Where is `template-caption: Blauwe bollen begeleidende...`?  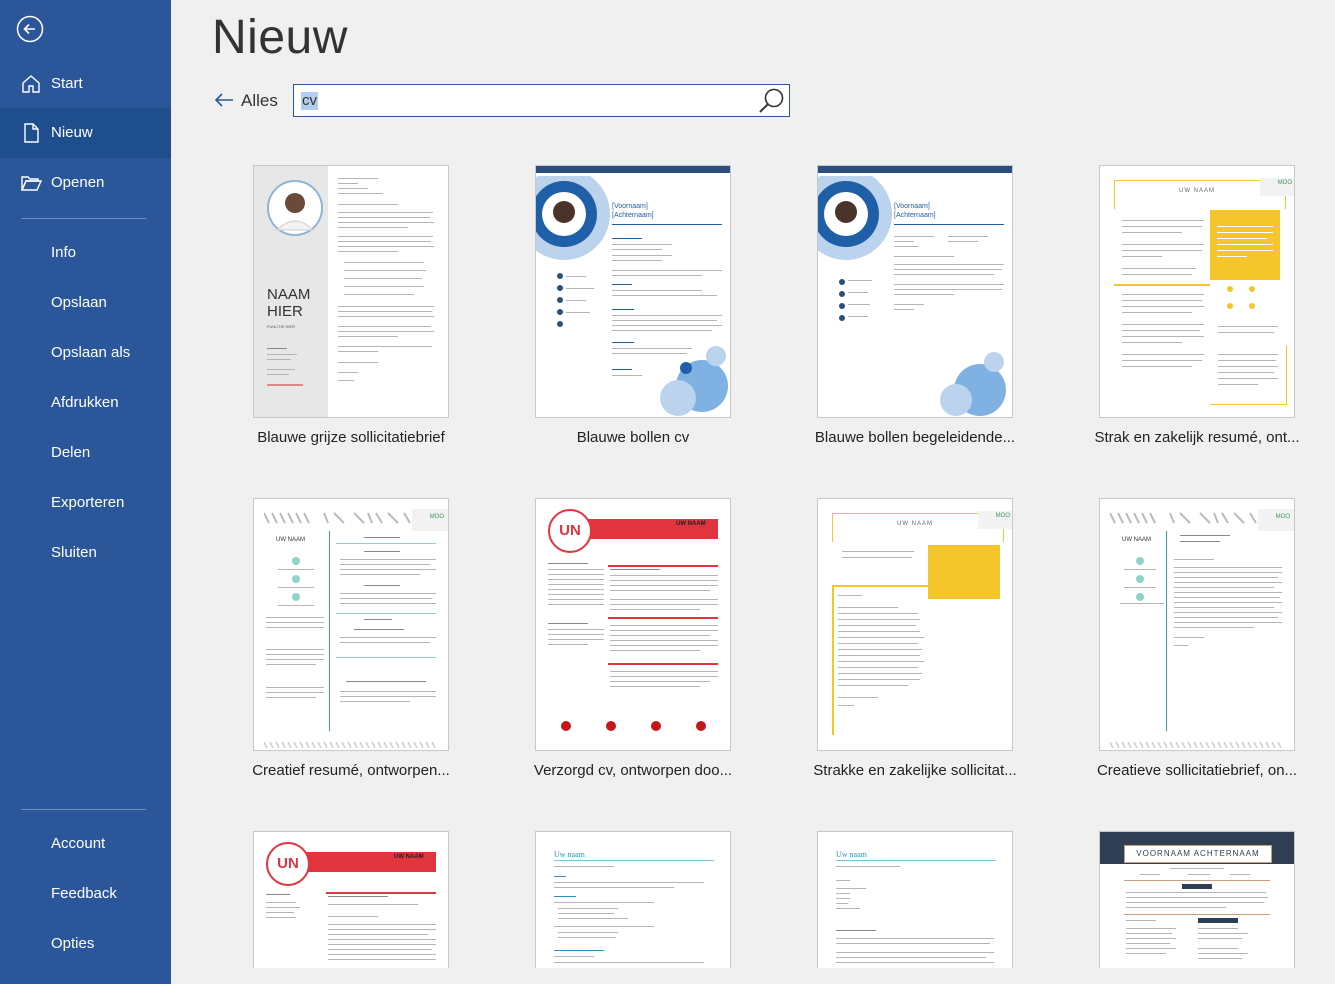 template-caption: Blauwe bollen begeleidende... is located at coordinates (915, 437).